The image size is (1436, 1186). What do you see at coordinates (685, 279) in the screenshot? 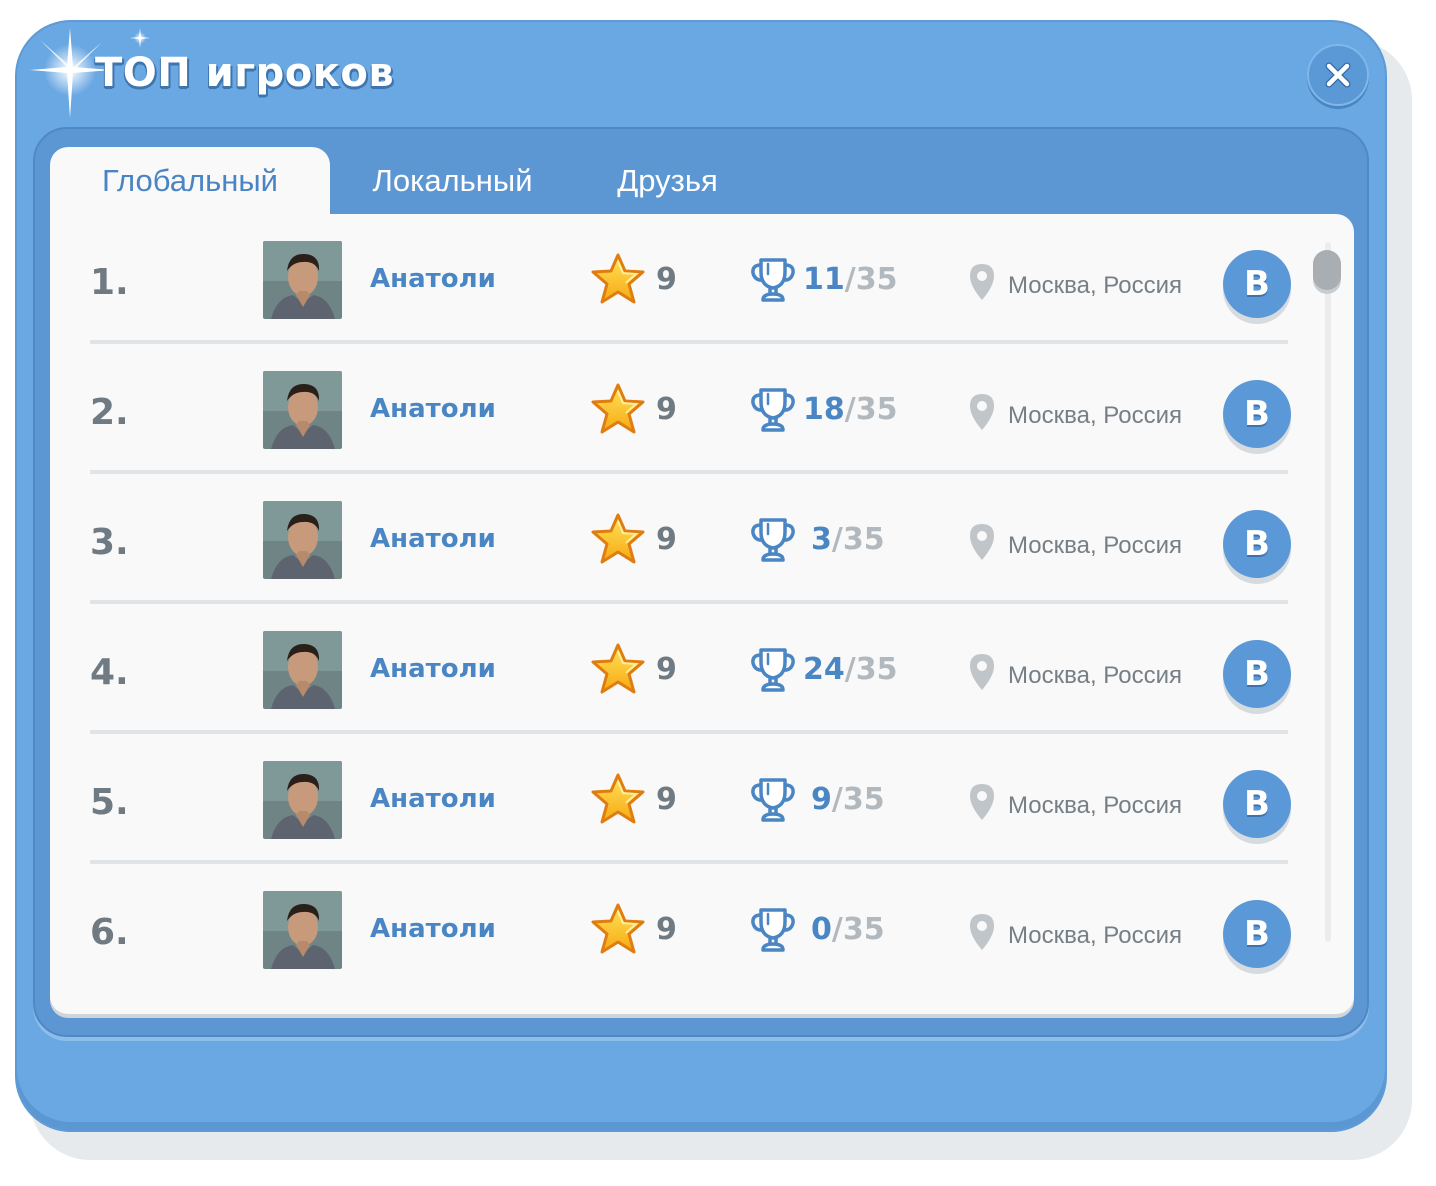
I see `player-row: 1. Анатоли 9 11/35 Москва, Россия В` at bounding box center [685, 279].